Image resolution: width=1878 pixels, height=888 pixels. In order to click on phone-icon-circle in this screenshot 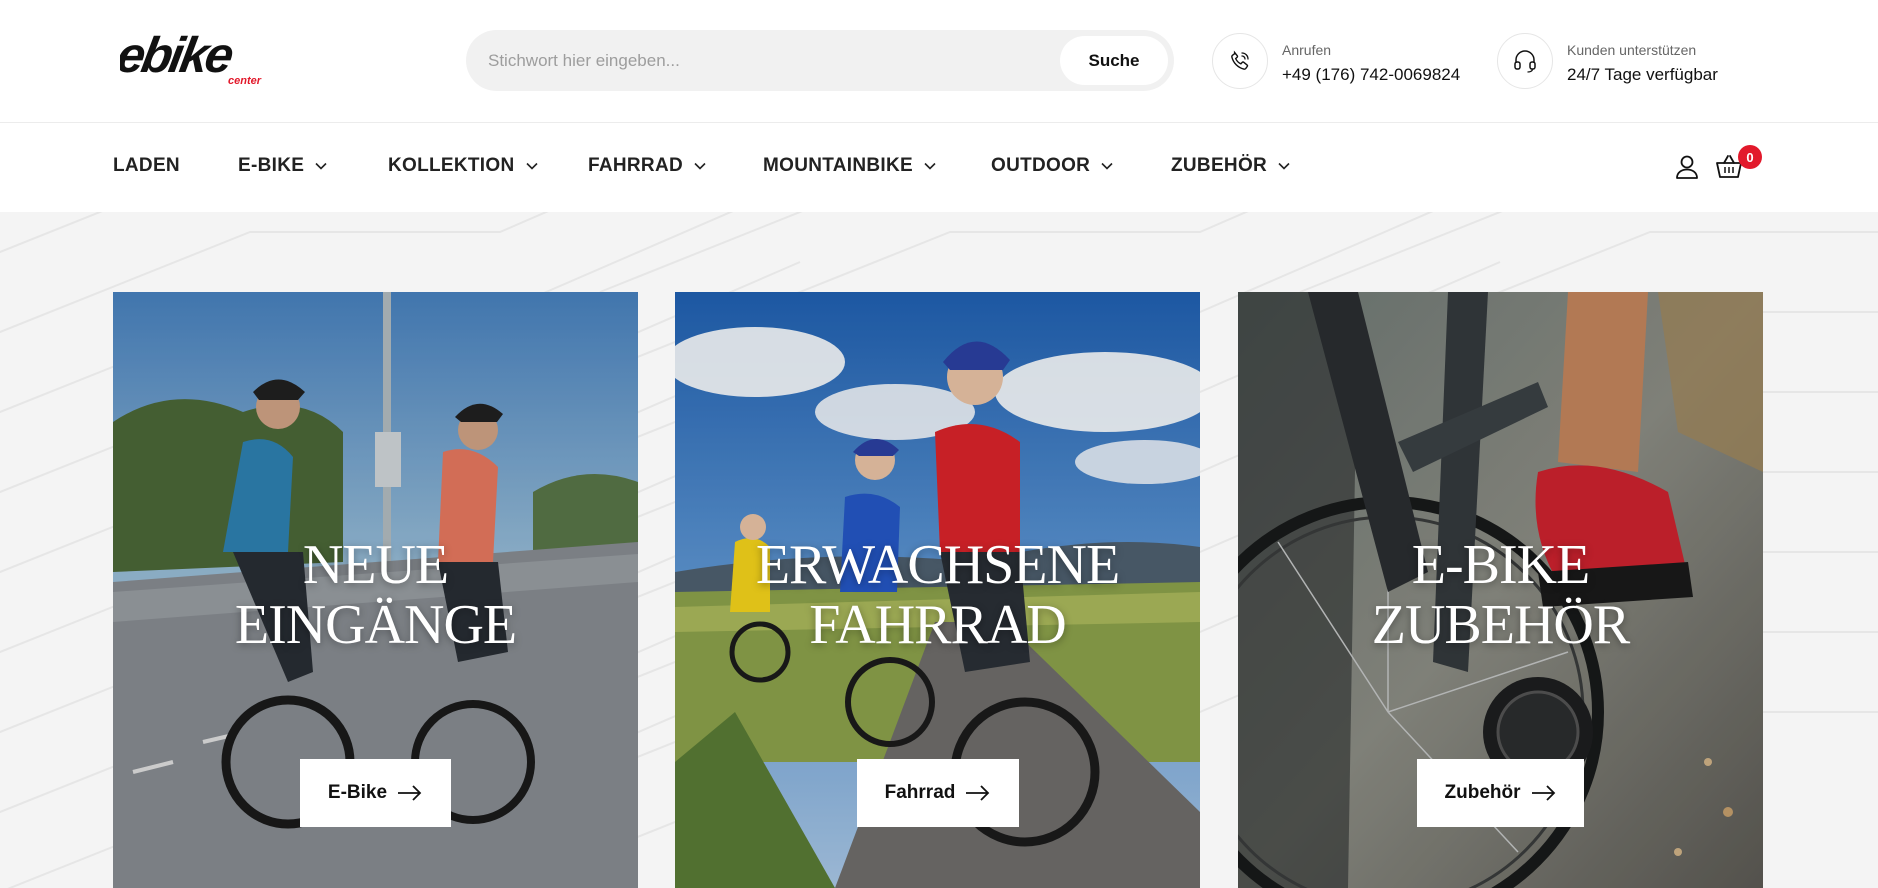, I will do `click(1240, 61)`.